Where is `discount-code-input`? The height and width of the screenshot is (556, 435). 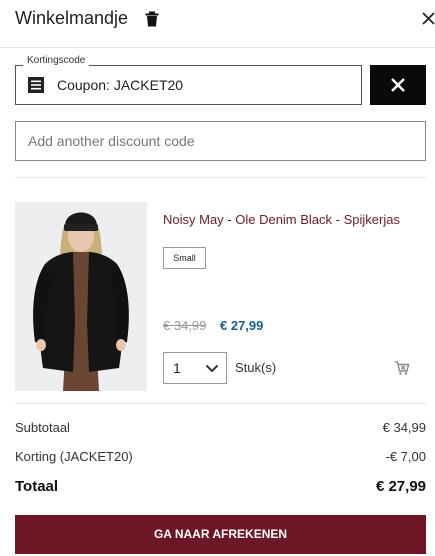 discount-code-input is located at coordinates (220, 141).